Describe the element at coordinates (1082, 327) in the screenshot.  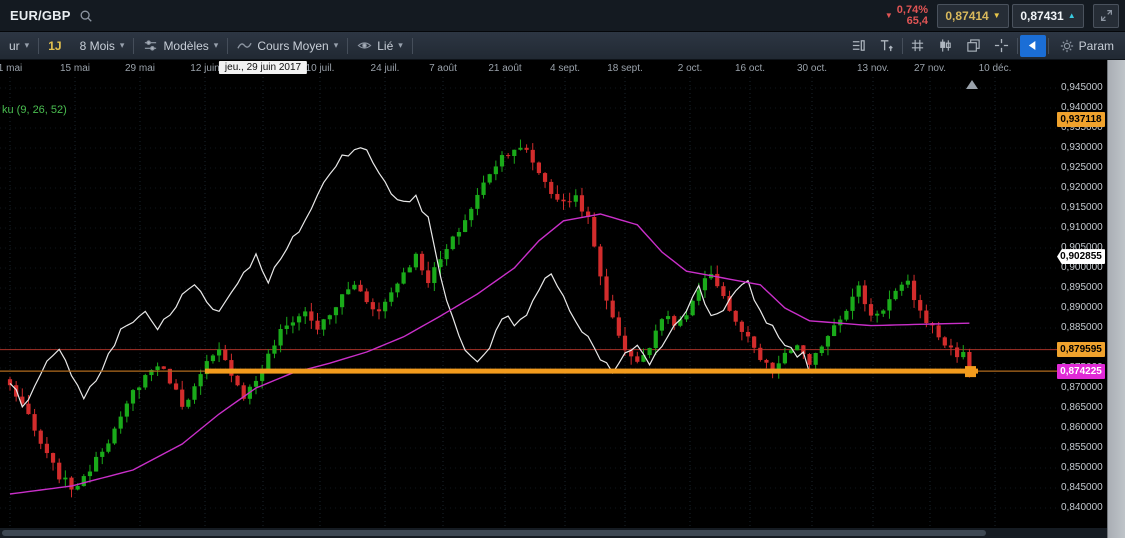
I see `y-axis-label: 0,885000` at that location.